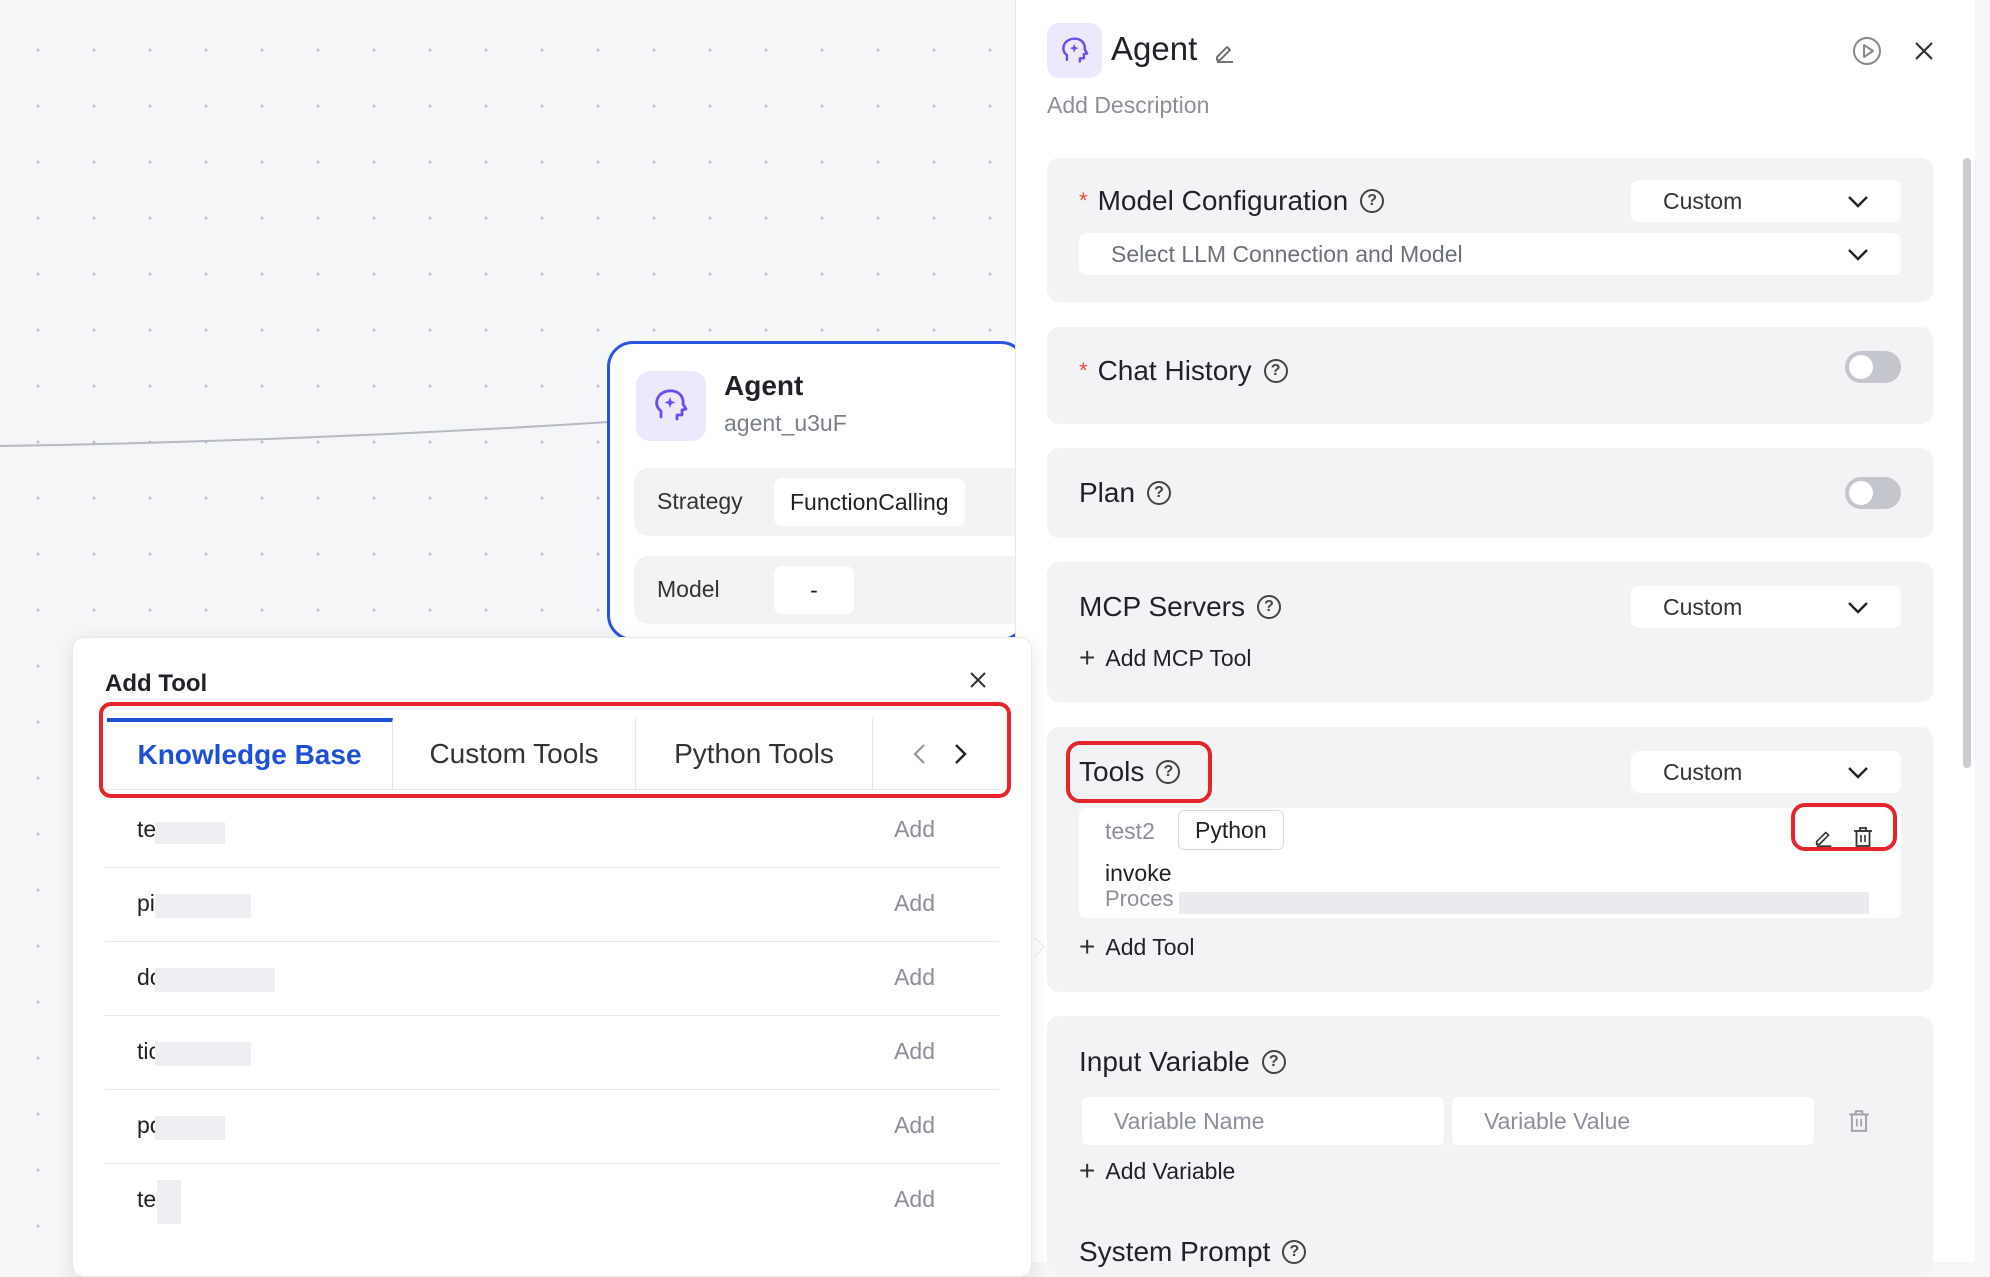  I want to click on model-config-mode-select: Custom, so click(1766, 201).